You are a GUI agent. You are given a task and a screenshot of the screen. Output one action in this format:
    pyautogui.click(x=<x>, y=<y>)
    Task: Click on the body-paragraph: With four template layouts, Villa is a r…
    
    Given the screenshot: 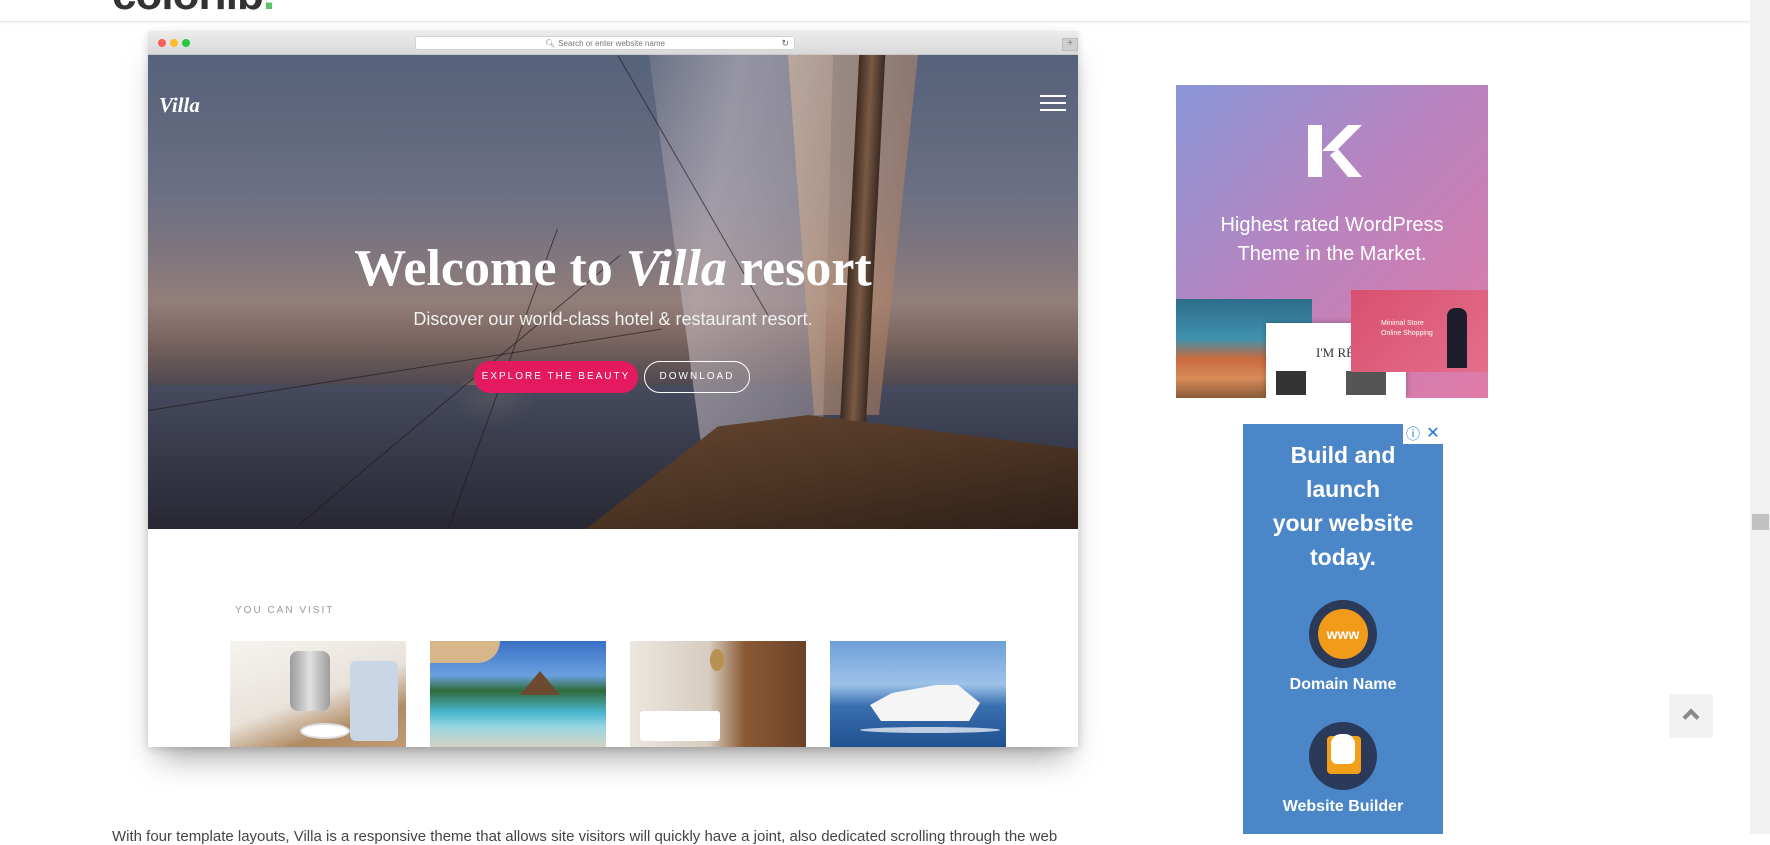 What is the action you would take?
    pyautogui.click(x=585, y=836)
    